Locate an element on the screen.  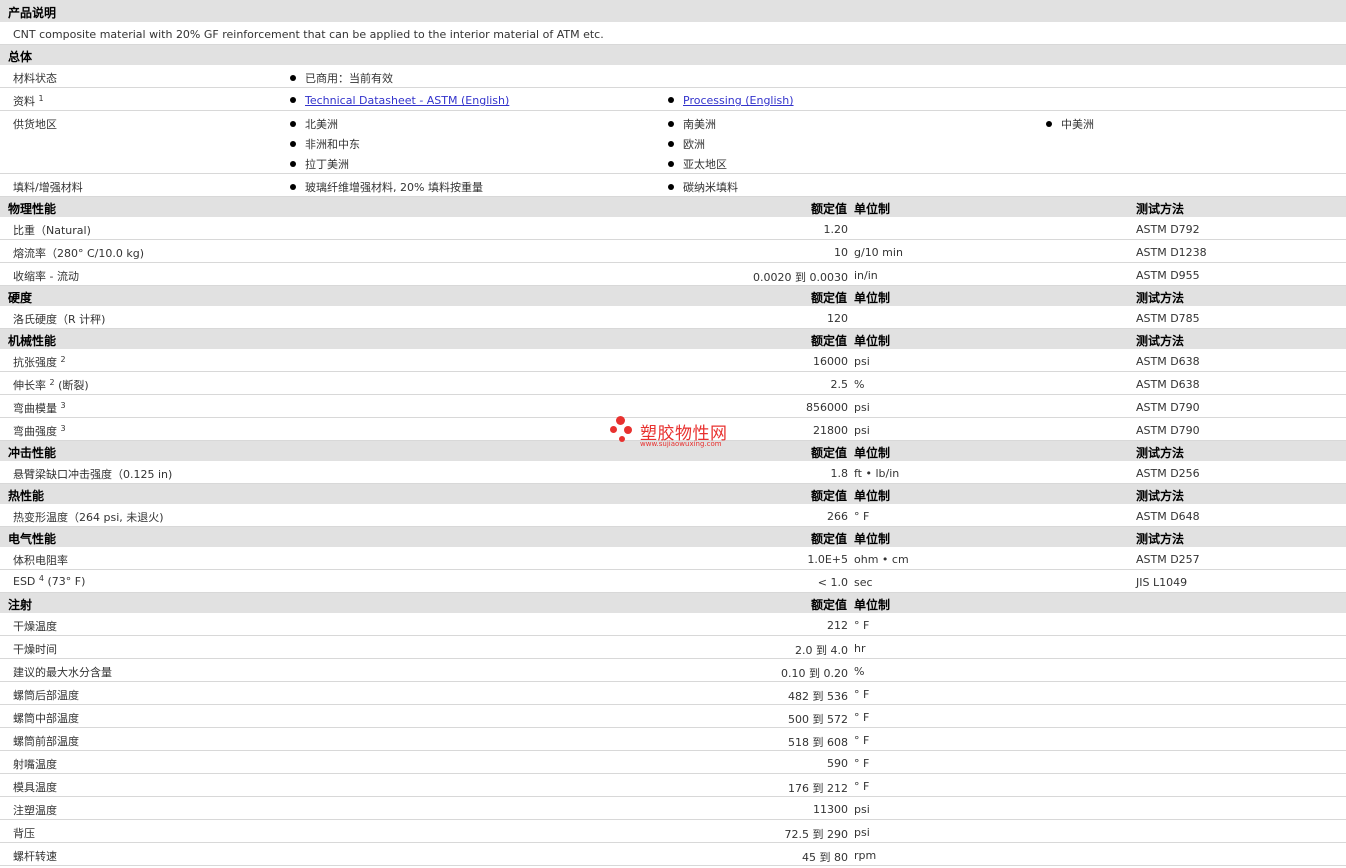
region-item: 欧洲 is located at coordinates (686, 144).